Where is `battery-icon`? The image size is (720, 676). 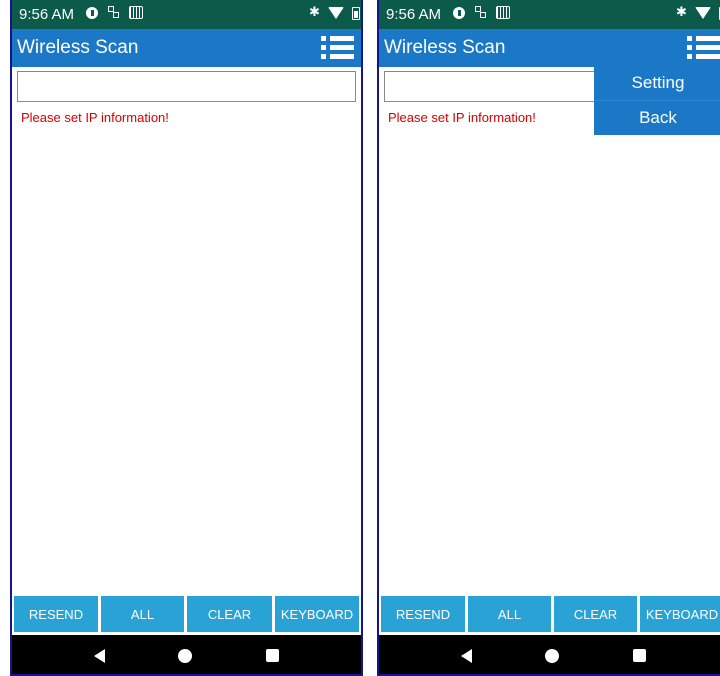
battery-icon is located at coordinates (355, 13).